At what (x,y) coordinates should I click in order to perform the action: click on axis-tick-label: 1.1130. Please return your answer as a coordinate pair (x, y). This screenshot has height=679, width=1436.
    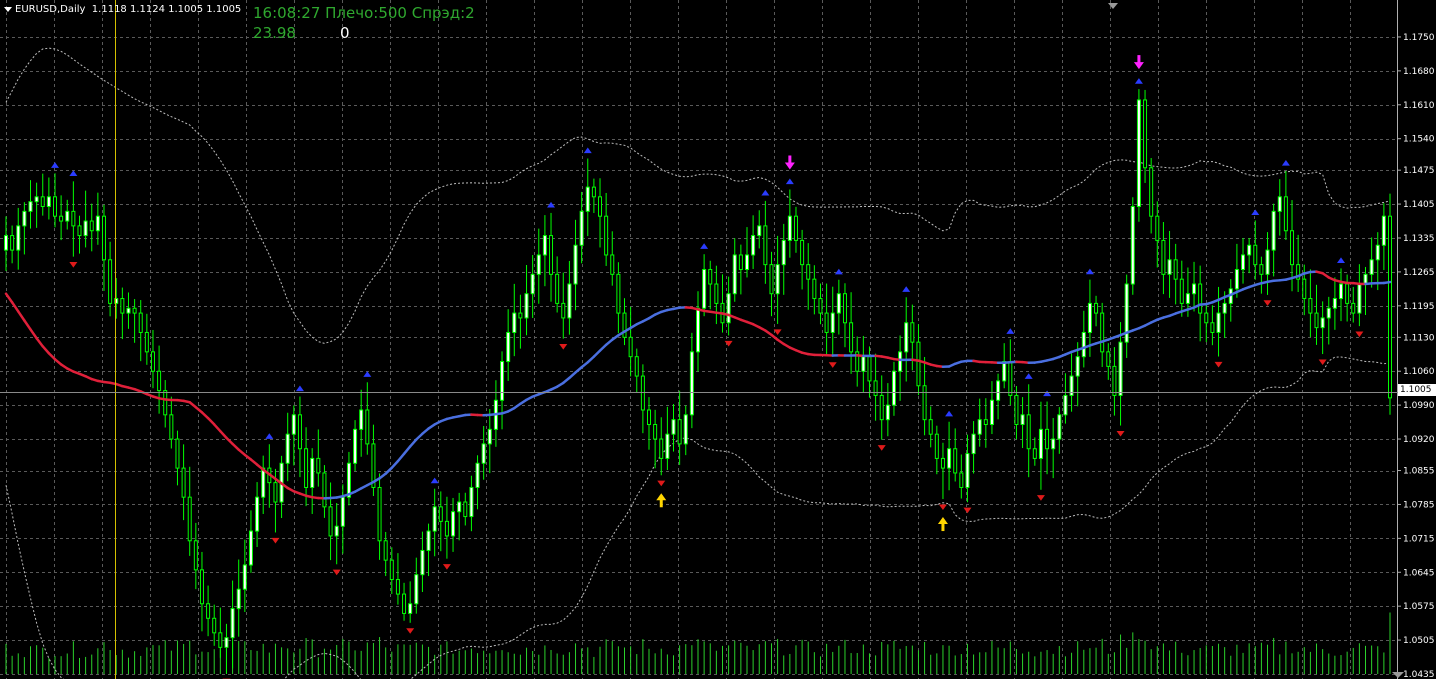
    Looking at the image, I should click on (1419, 338).